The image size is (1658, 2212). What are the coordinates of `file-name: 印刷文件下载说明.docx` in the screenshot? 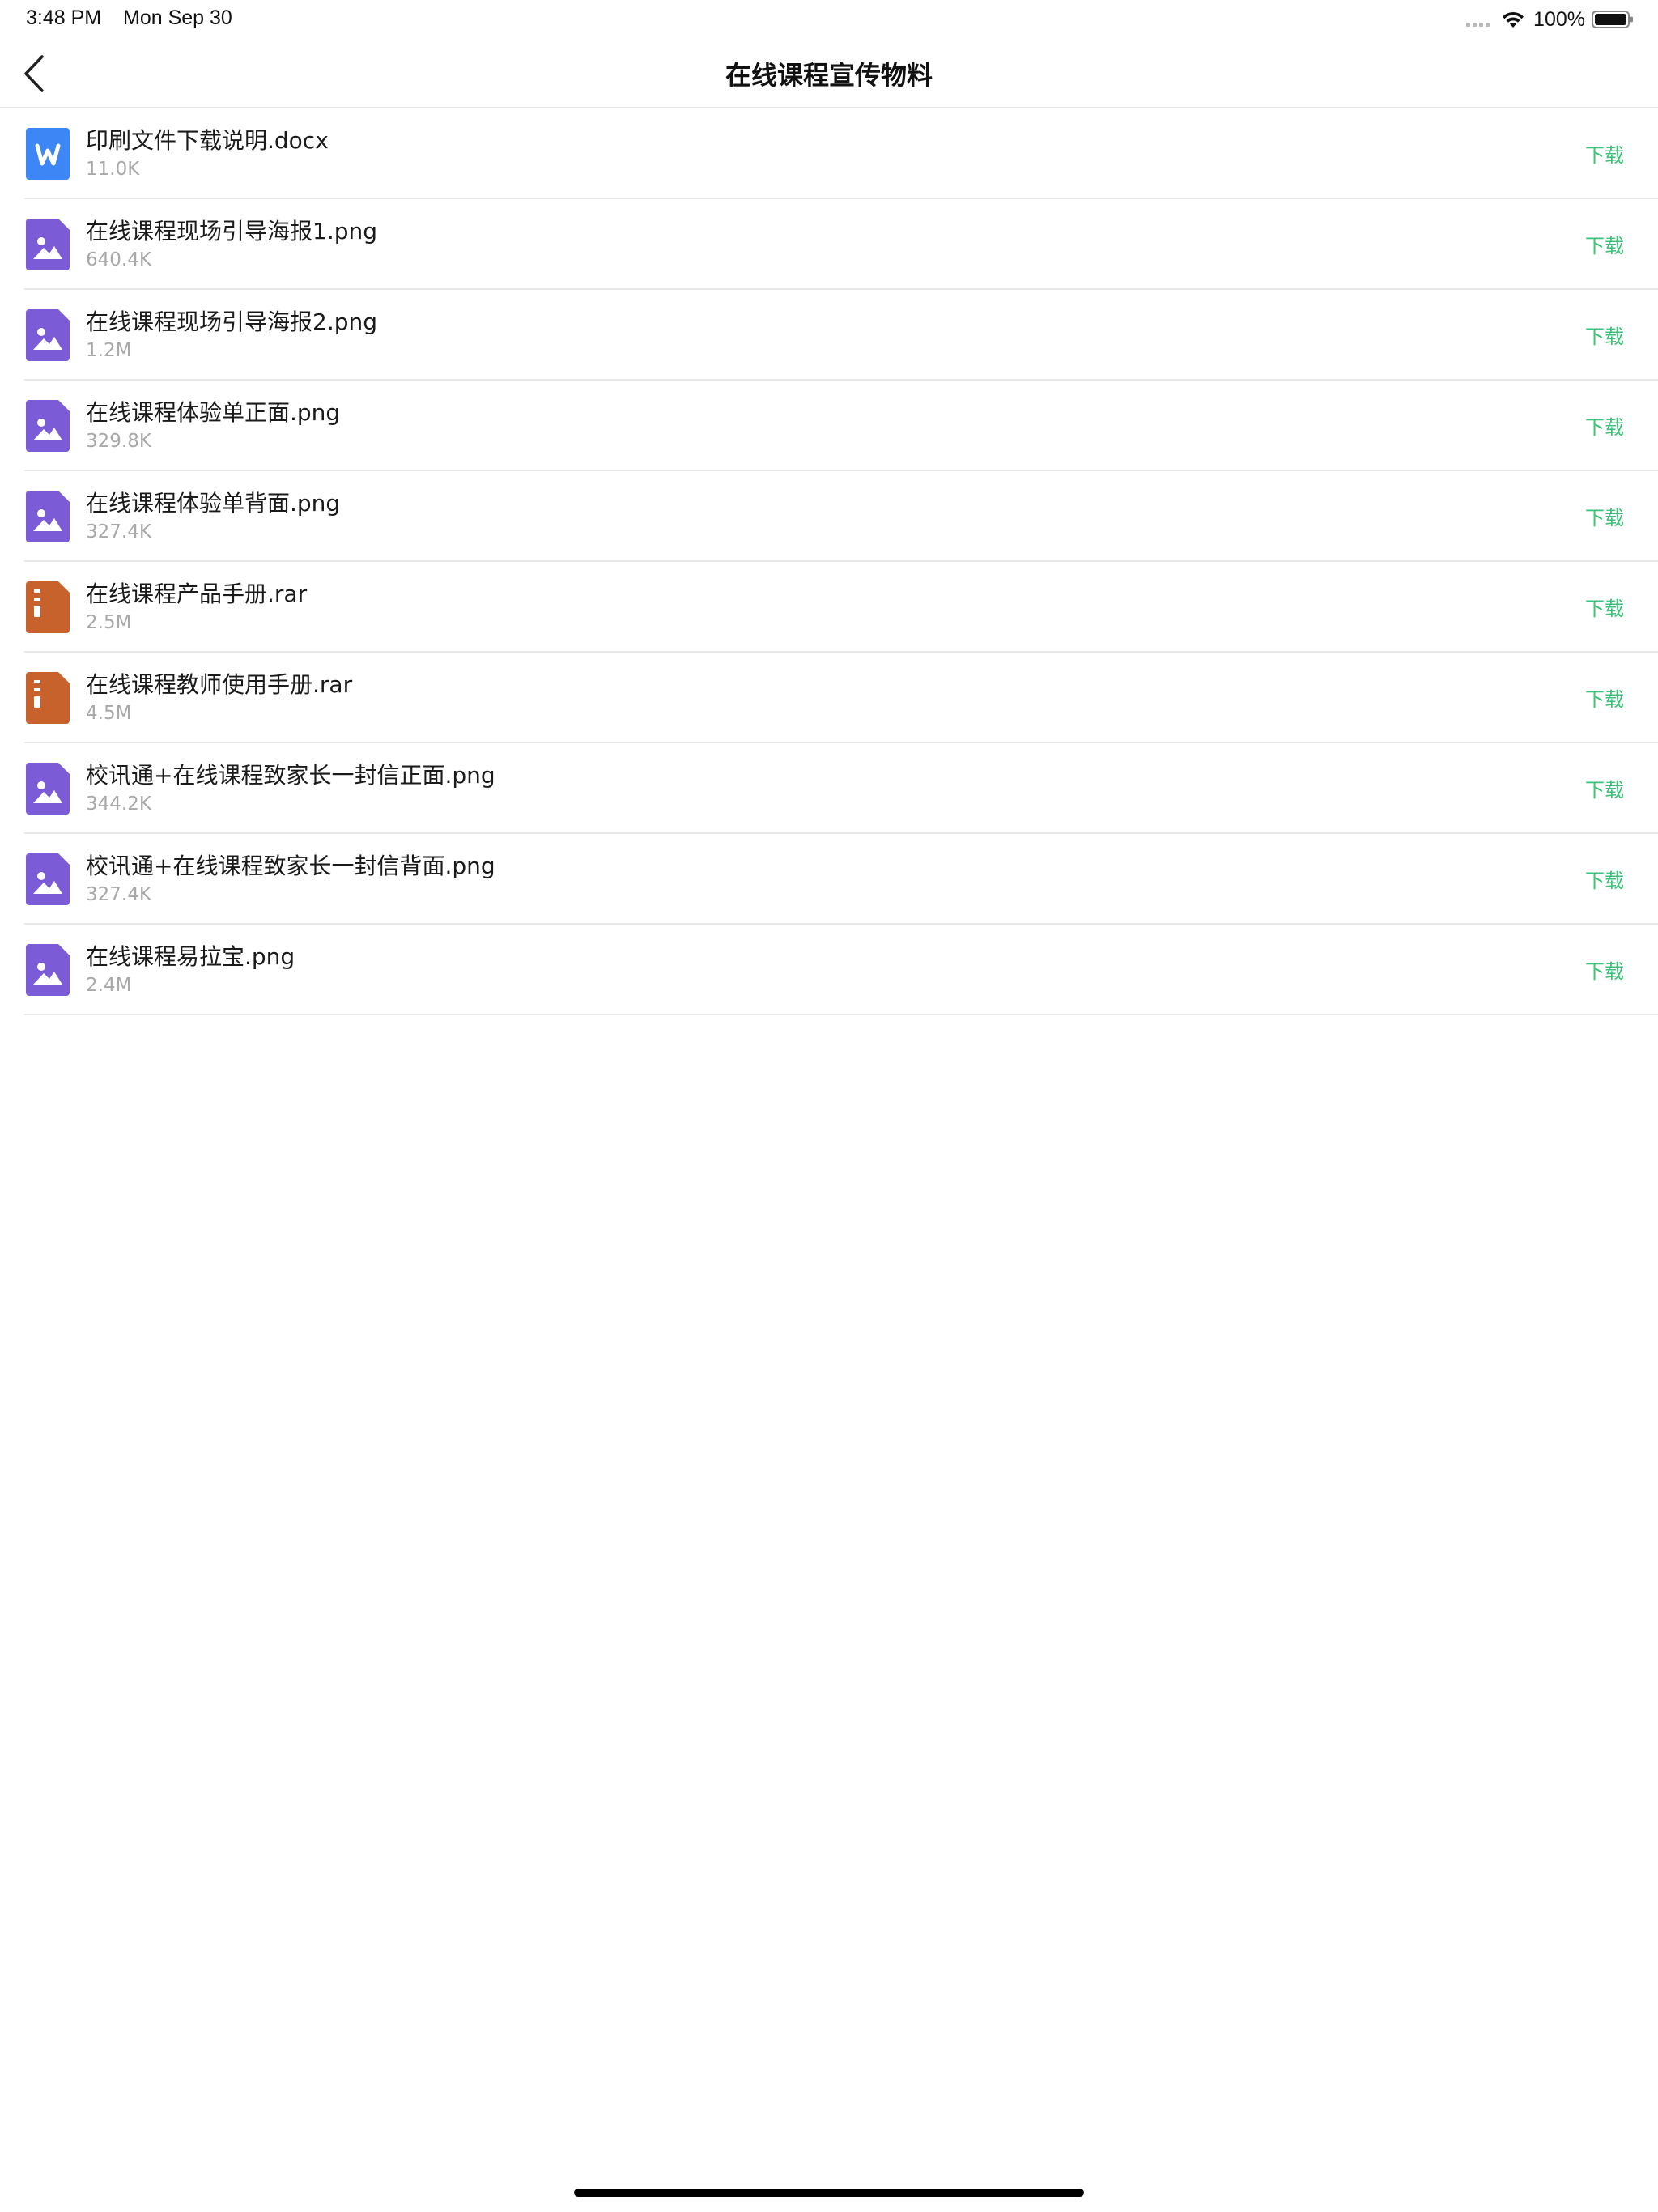 It's located at (207, 140).